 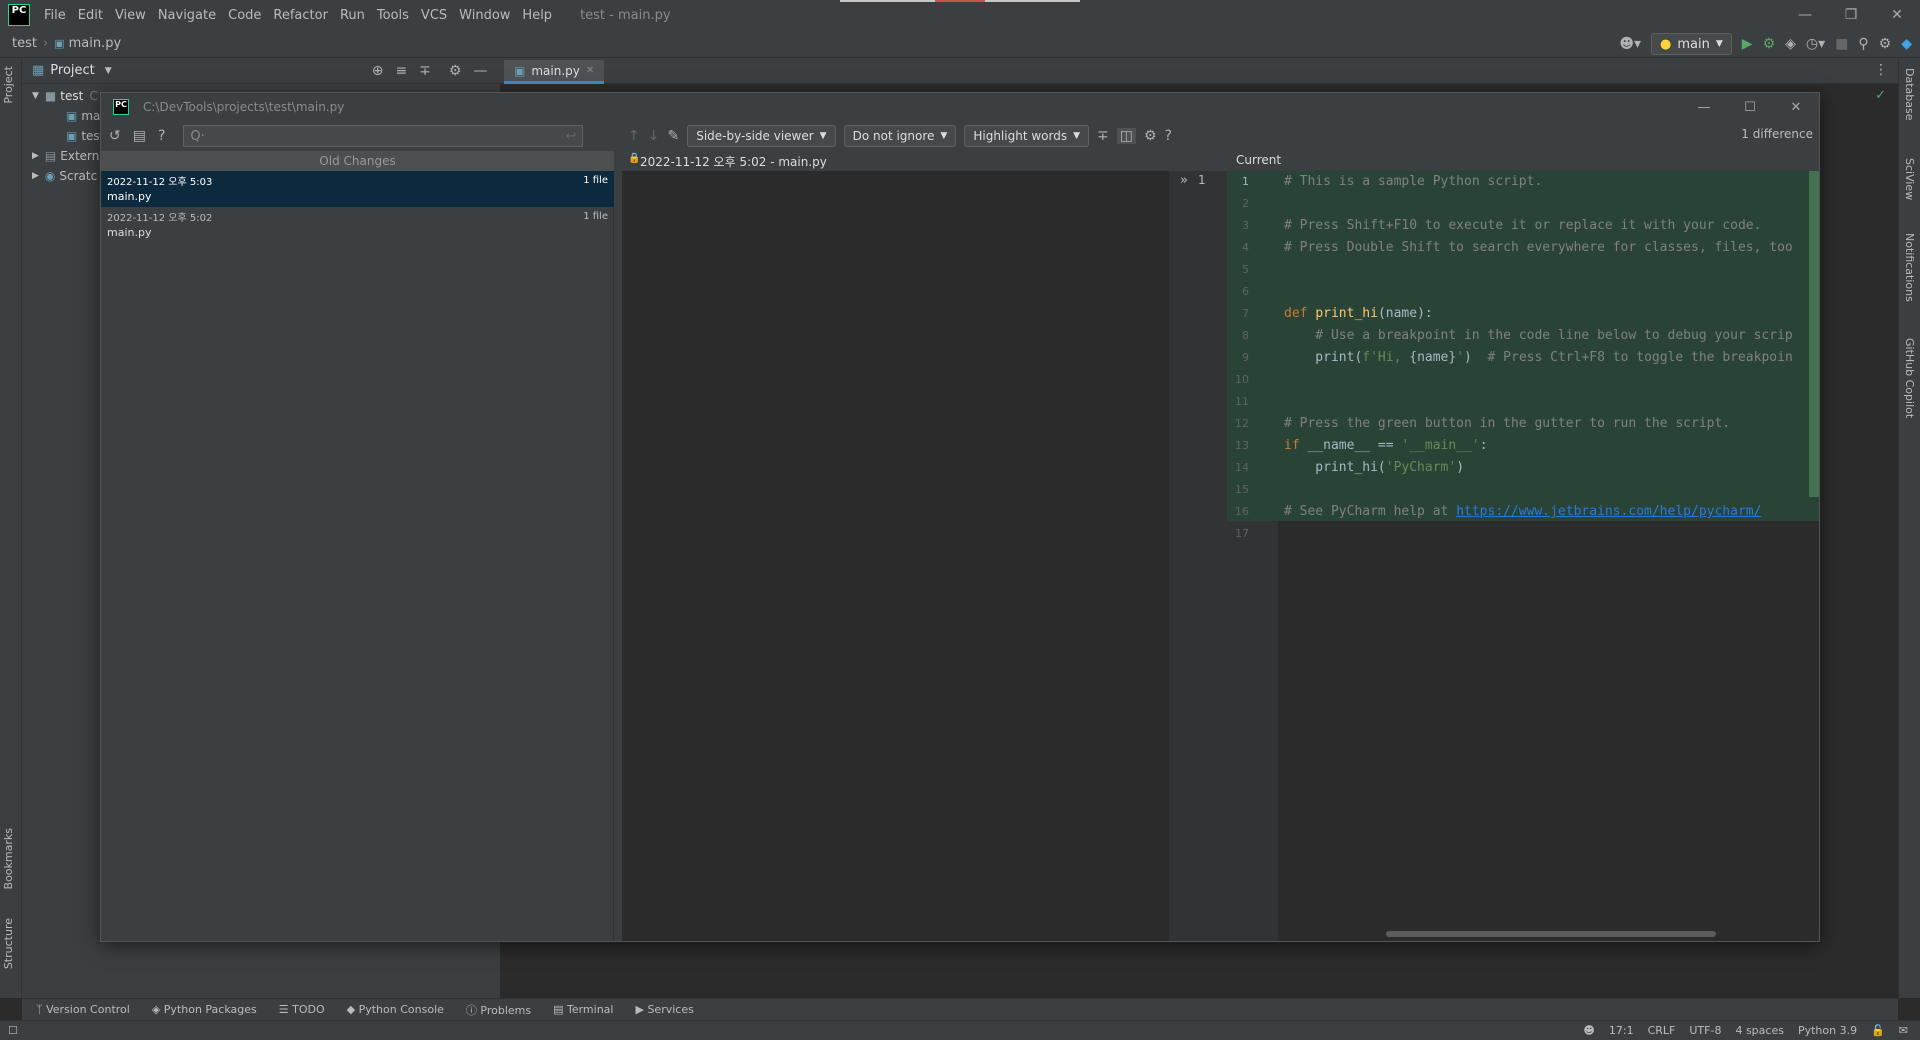 I want to click on revision-item: 2022-11-12 오후 5:03 main.py 1 file, so click(x=357, y=189).